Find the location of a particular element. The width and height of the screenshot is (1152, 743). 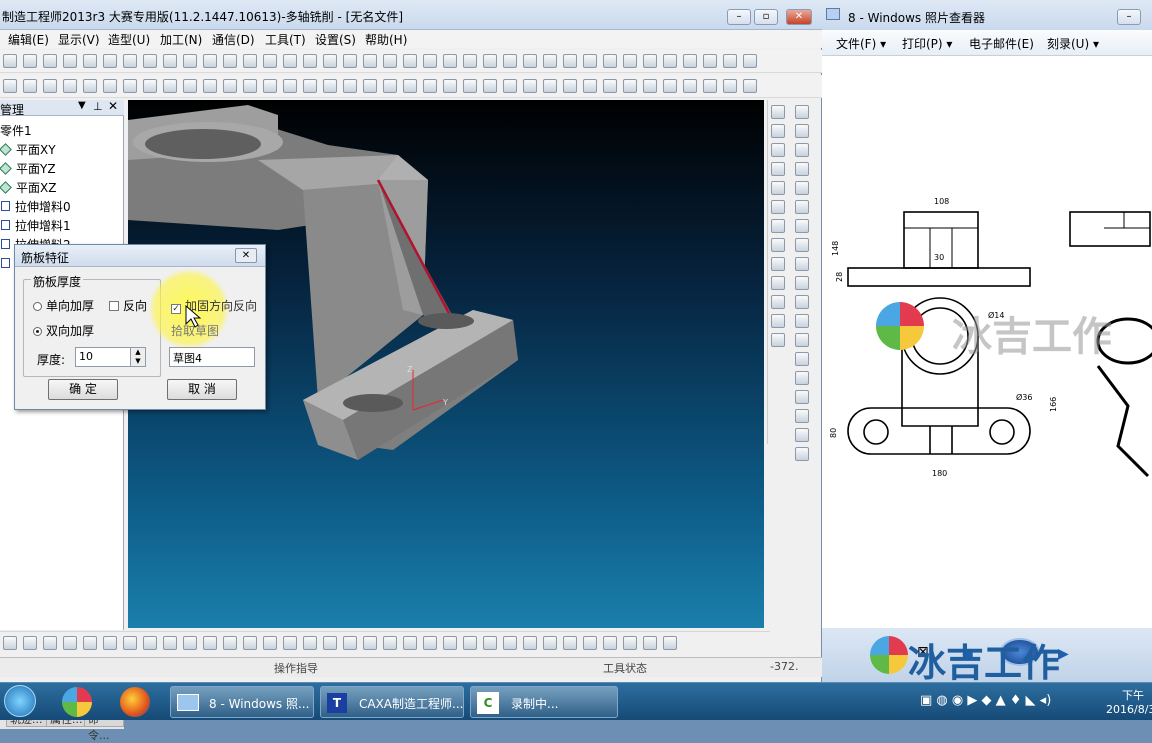

viewer-title-bar: 8 - Windows 照片查看器 – is located at coordinates (987, 15).